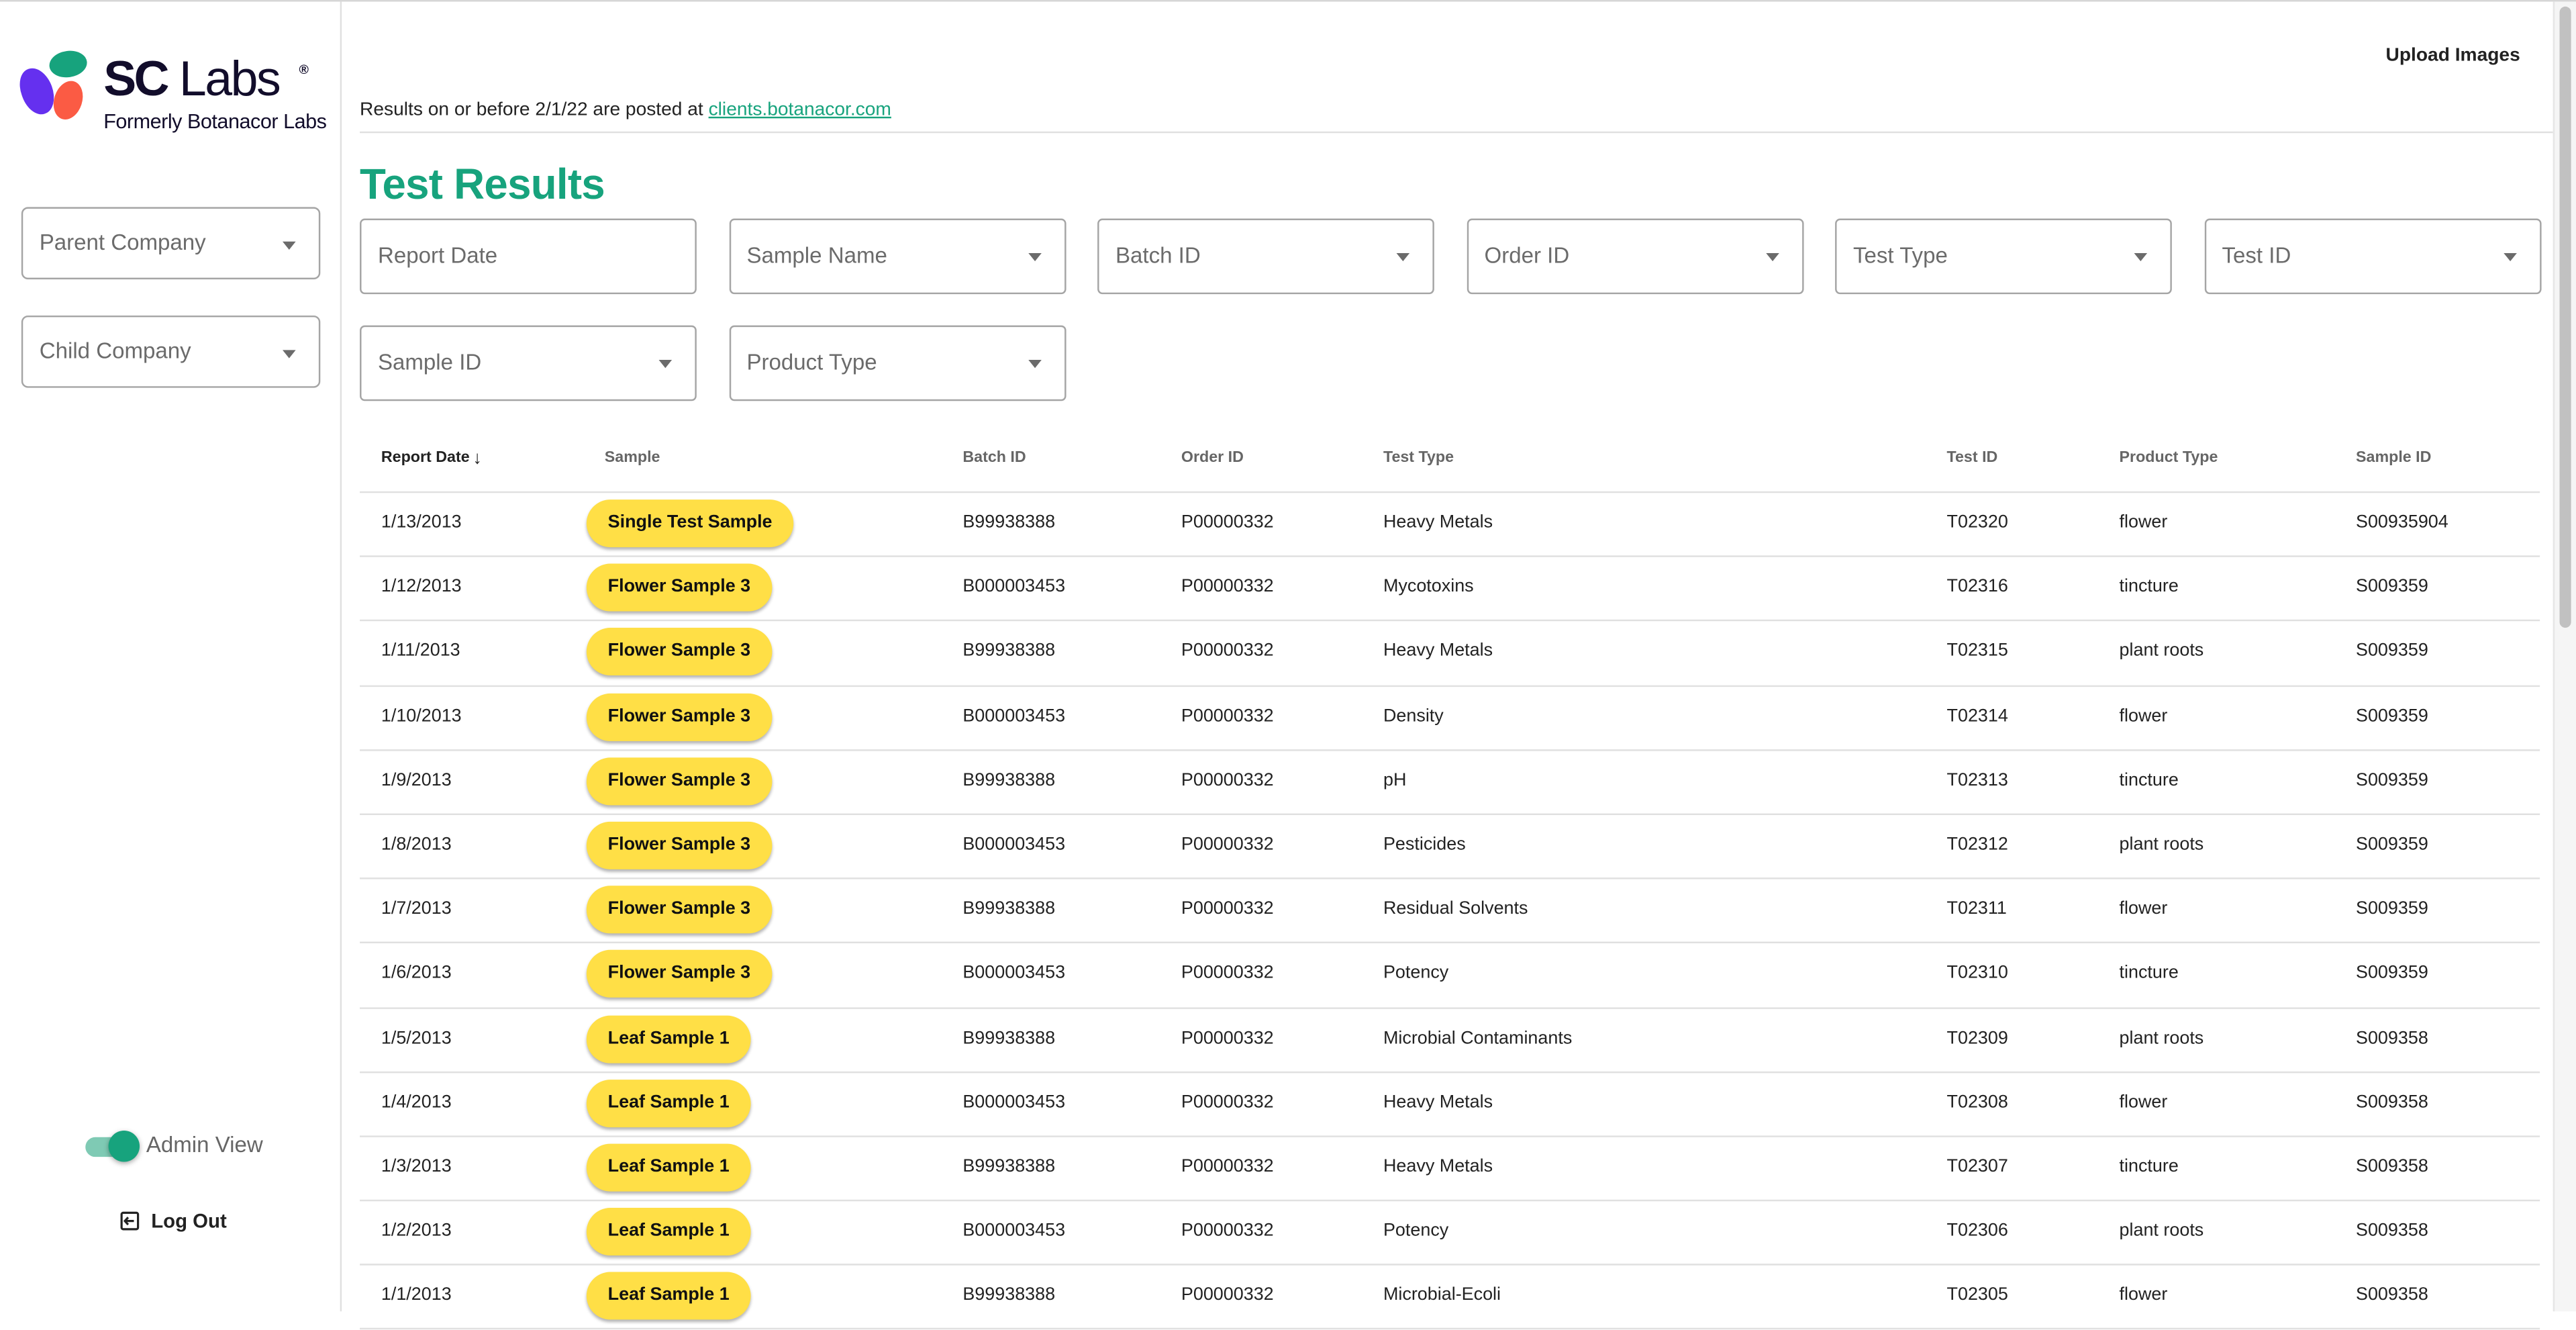  Describe the element at coordinates (1977, 1231) in the screenshot. I see `cell-test-id: T02306` at that location.